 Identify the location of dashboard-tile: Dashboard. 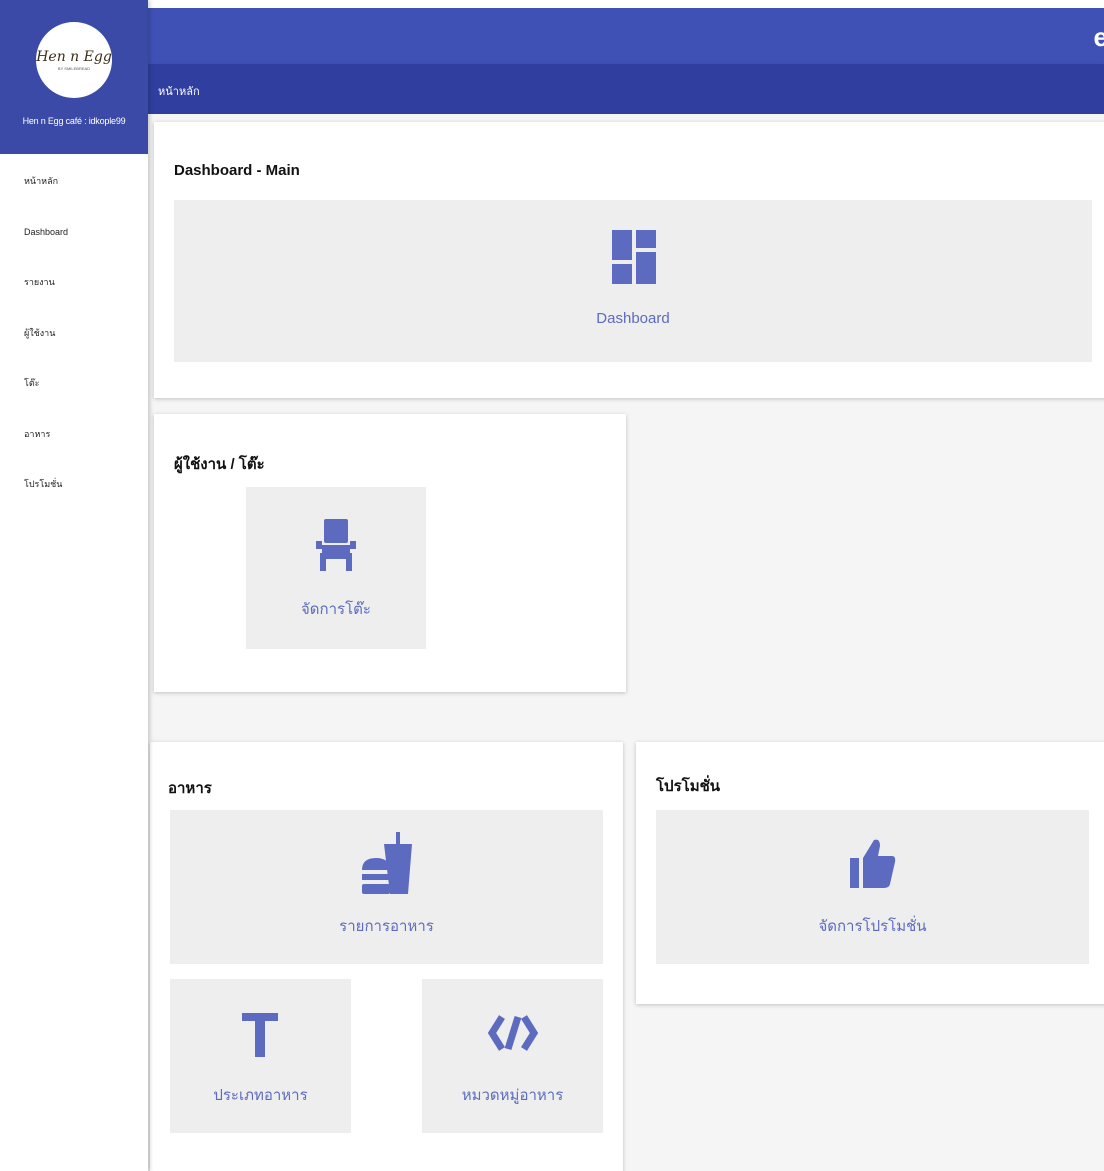
(633, 281).